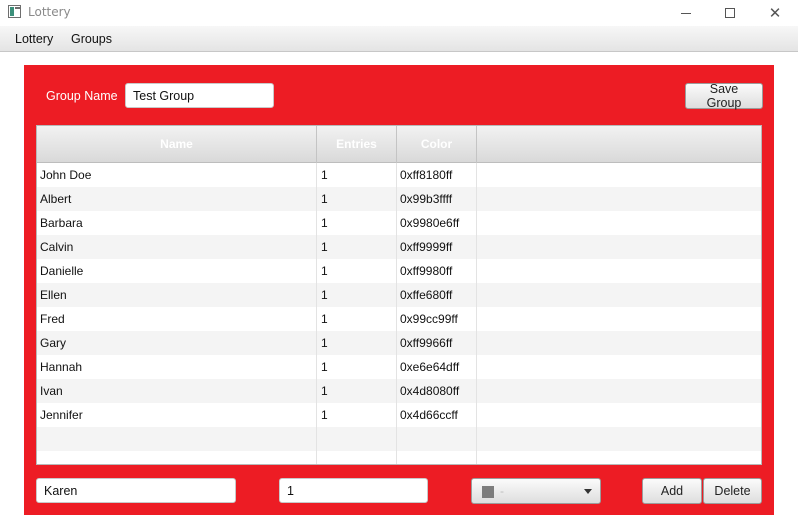 The height and width of the screenshot is (525, 798). What do you see at coordinates (177, 223) in the screenshot?
I see `cell-name: Barbara` at bounding box center [177, 223].